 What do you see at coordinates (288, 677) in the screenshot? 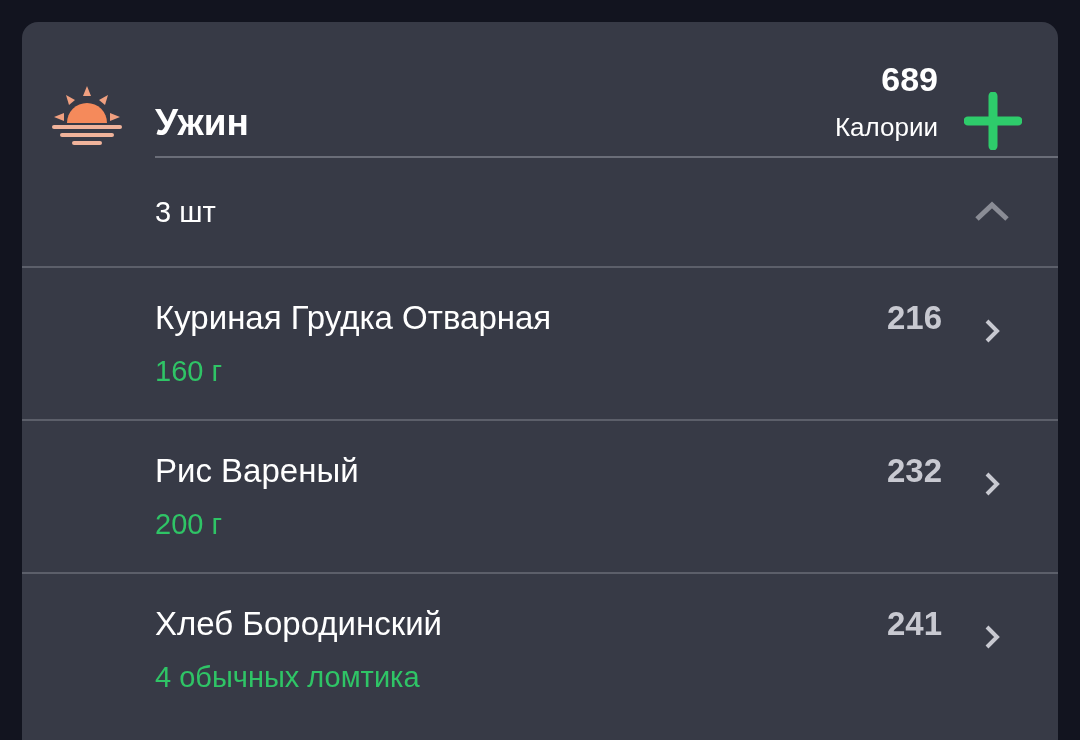
I see `food-amount: 4 обычных ломтика` at bounding box center [288, 677].